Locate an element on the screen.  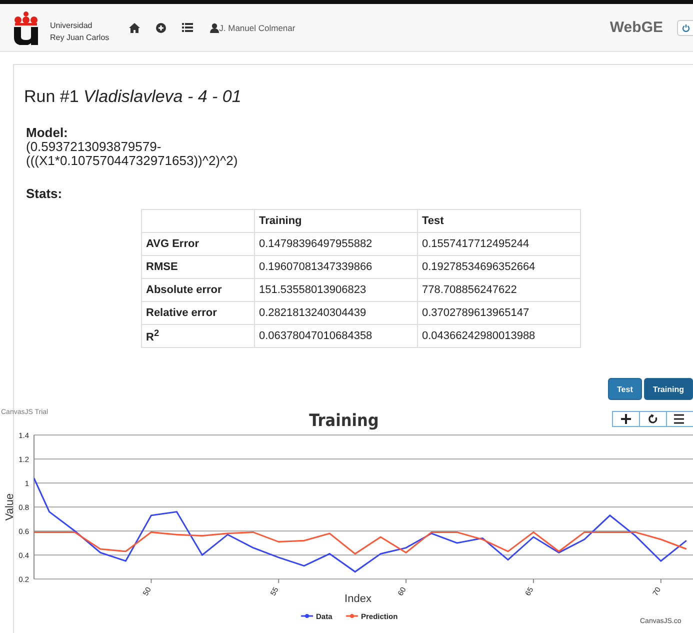
pan-button is located at coordinates (626, 419).